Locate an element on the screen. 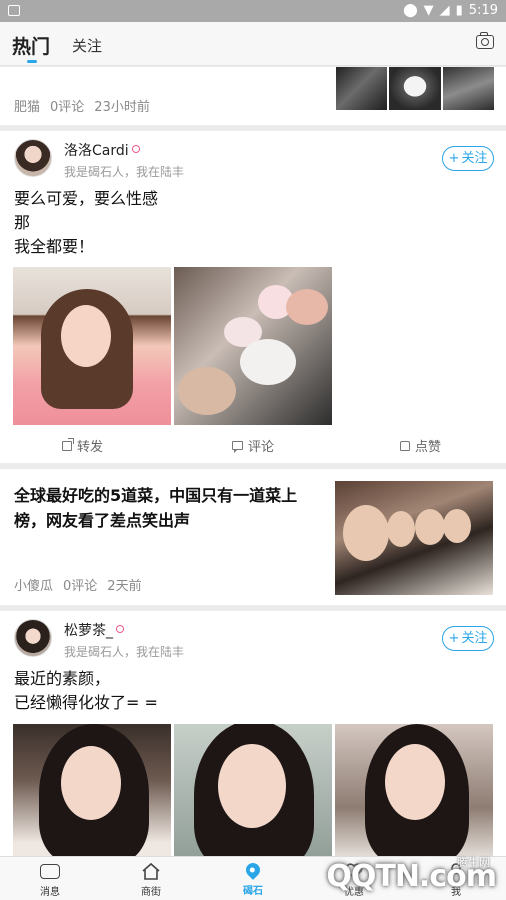 Image resolution: width=506 pixels, height=900 pixels. location-pin-icon is located at coordinates (253, 870).